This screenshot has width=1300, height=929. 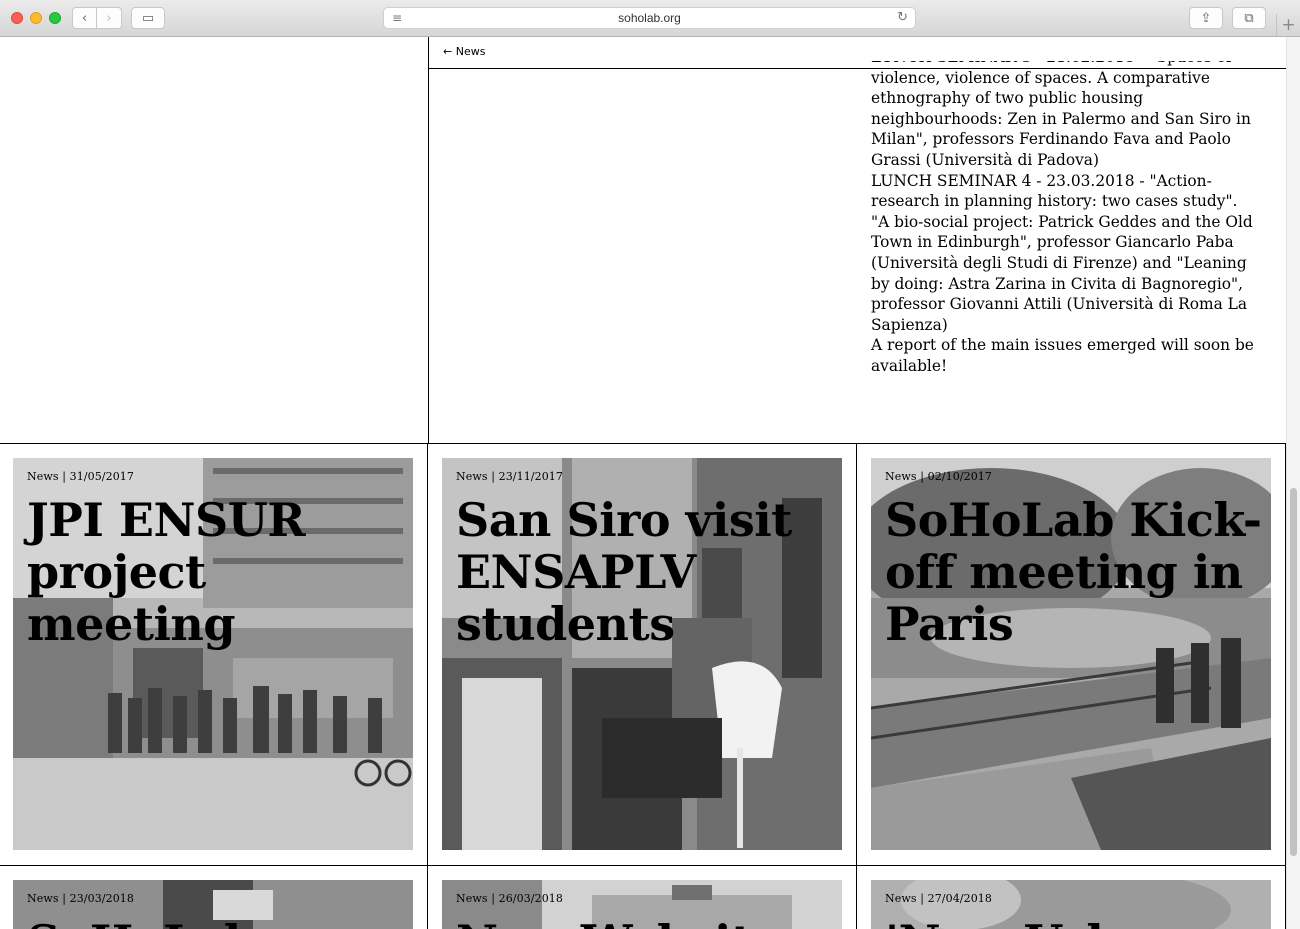 I want to click on card-meta: News | 23/03/2018, so click(x=80, y=898).